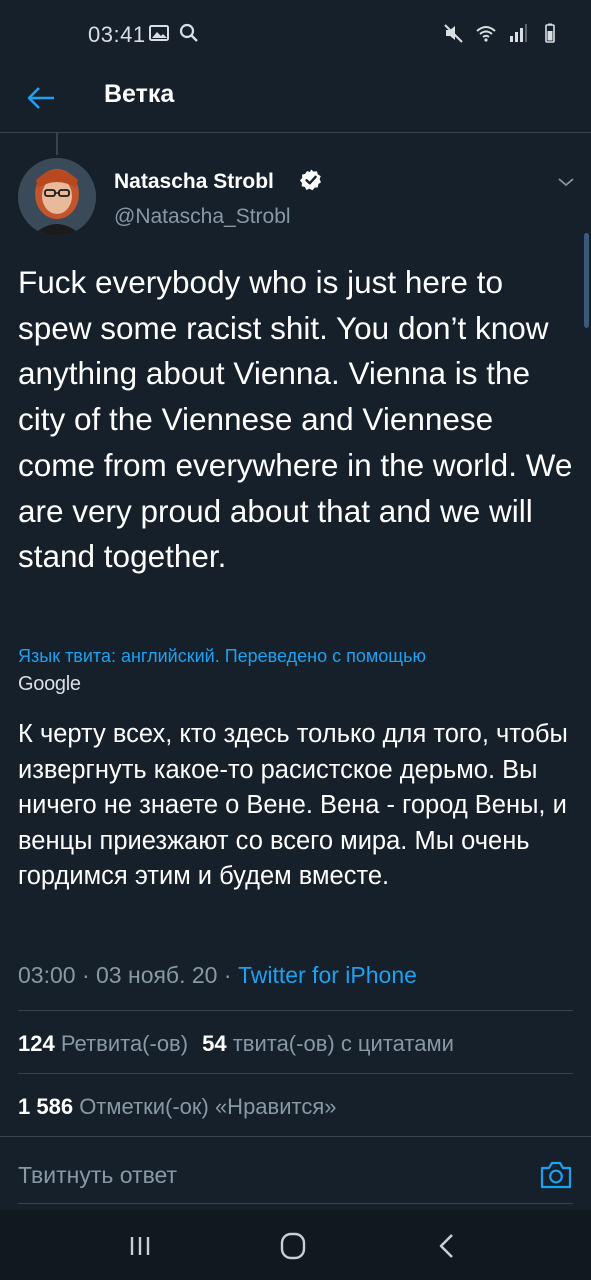 The height and width of the screenshot is (1280, 591). Describe the element at coordinates (447, 1246) in the screenshot. I see `back-icon` at that location.